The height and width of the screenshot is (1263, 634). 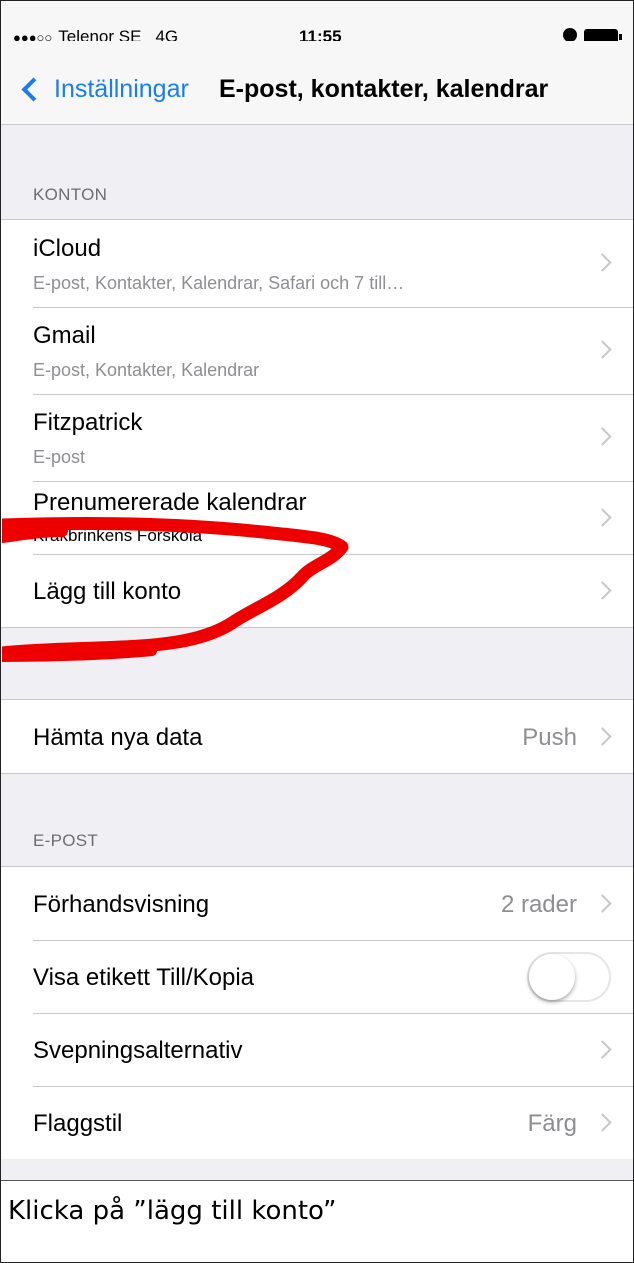 What do you see at coordinates (78, 1123) in the screenshot?
I see `flag-style-label: Flaggstil` at bounding box center [78, 1123].